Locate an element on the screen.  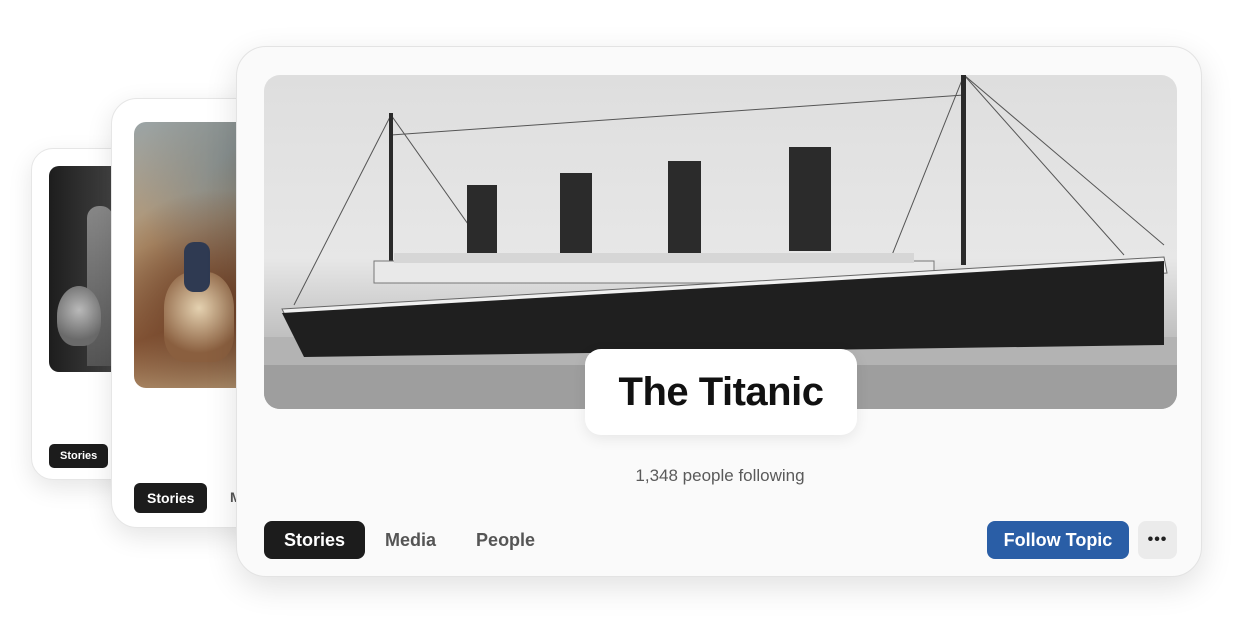
more-options-button: ••• is located at coordinates (1157, 540).